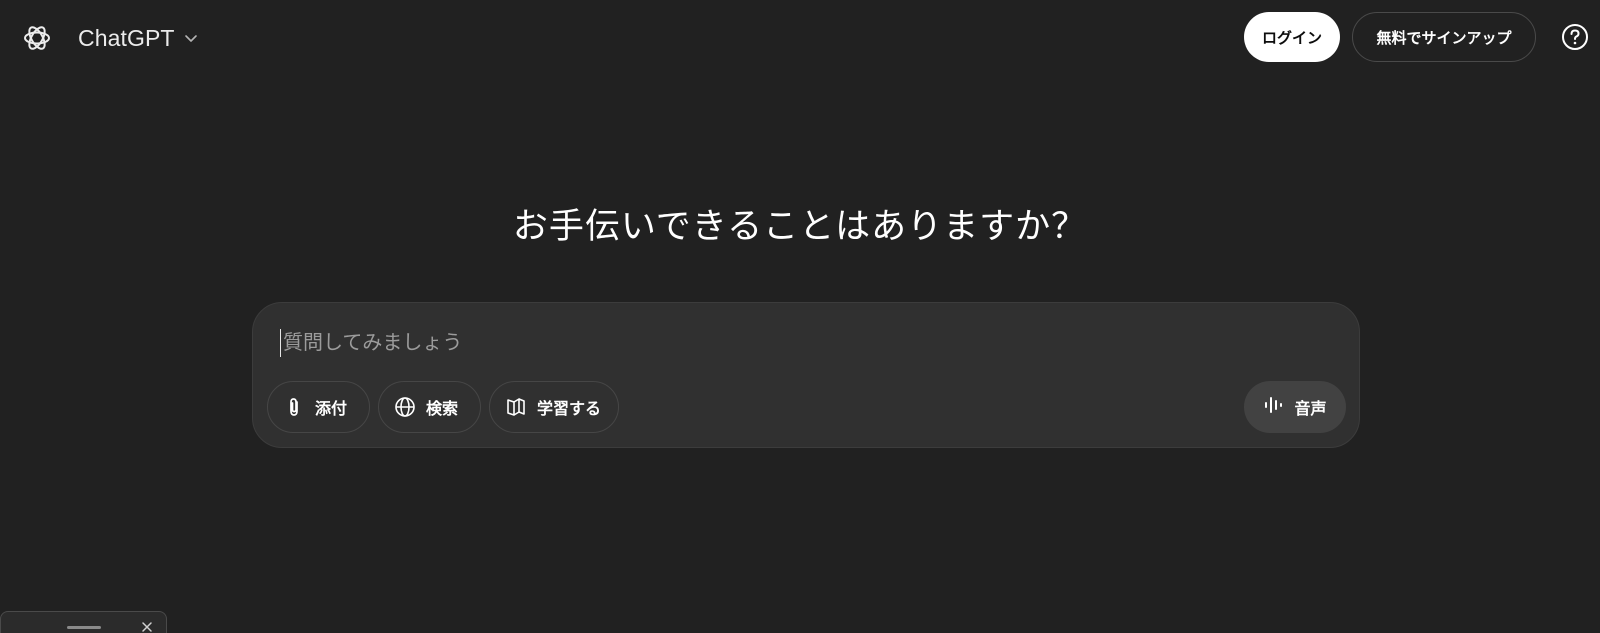  What do you see at coordinates (1444, 37) in the screenshot?
I see `signup-button: 無料でサインアップ` at bounding box center [1444, 37].